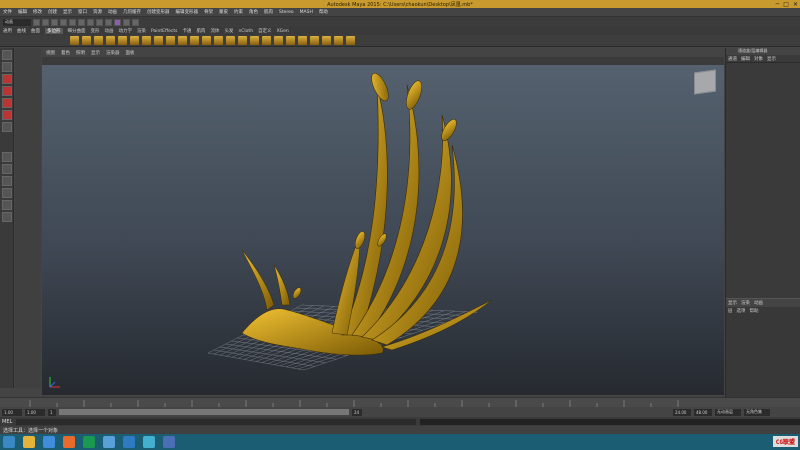 The image size is (800, 450). Describe the element at coordinates (187, 12) in the screenshot. I see `menu-item-10: 编辑变形器` at that location.